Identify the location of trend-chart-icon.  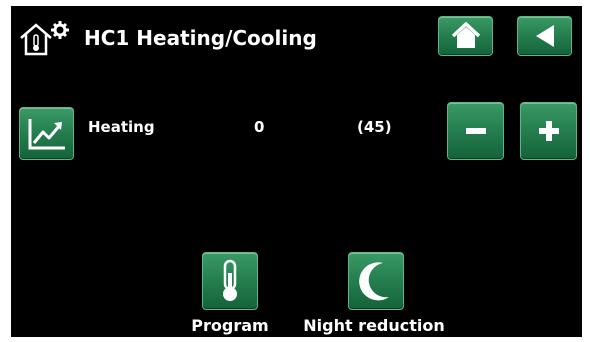
(47, 134).